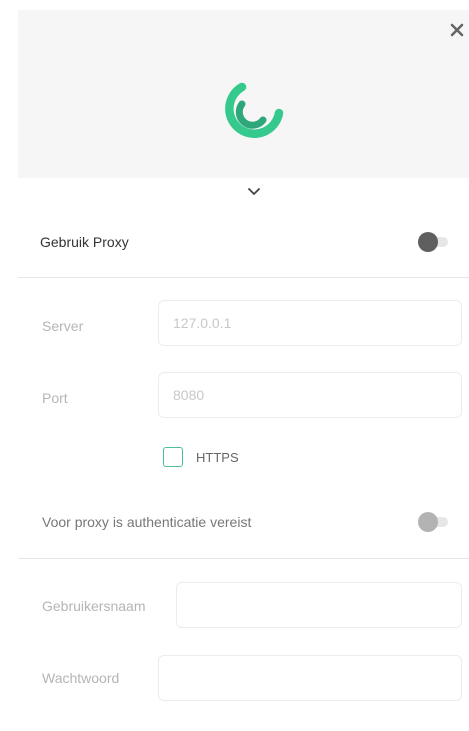 The image size is (469, 731). I want to click on use-proxy-toggle-knob, so click(428, 242).